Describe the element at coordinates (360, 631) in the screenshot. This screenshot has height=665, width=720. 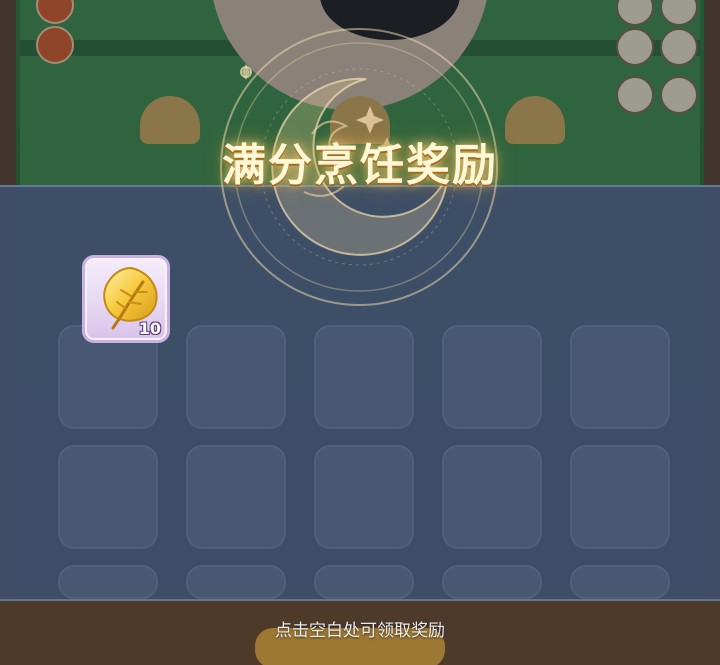
I see `dismiss-hint: 点击空白处可领取奖励` at that location.